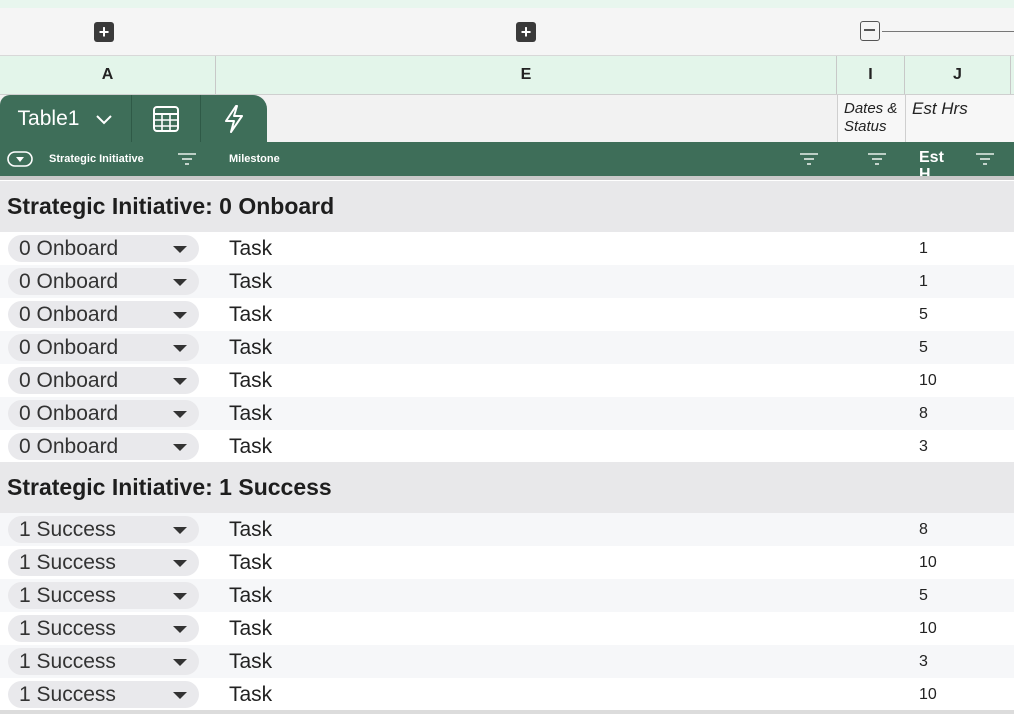 Image resolution: width=1014 pixels, height=714 pixels. I want to click on table-row: 0 Onboard Task 3, so click(507, 446).